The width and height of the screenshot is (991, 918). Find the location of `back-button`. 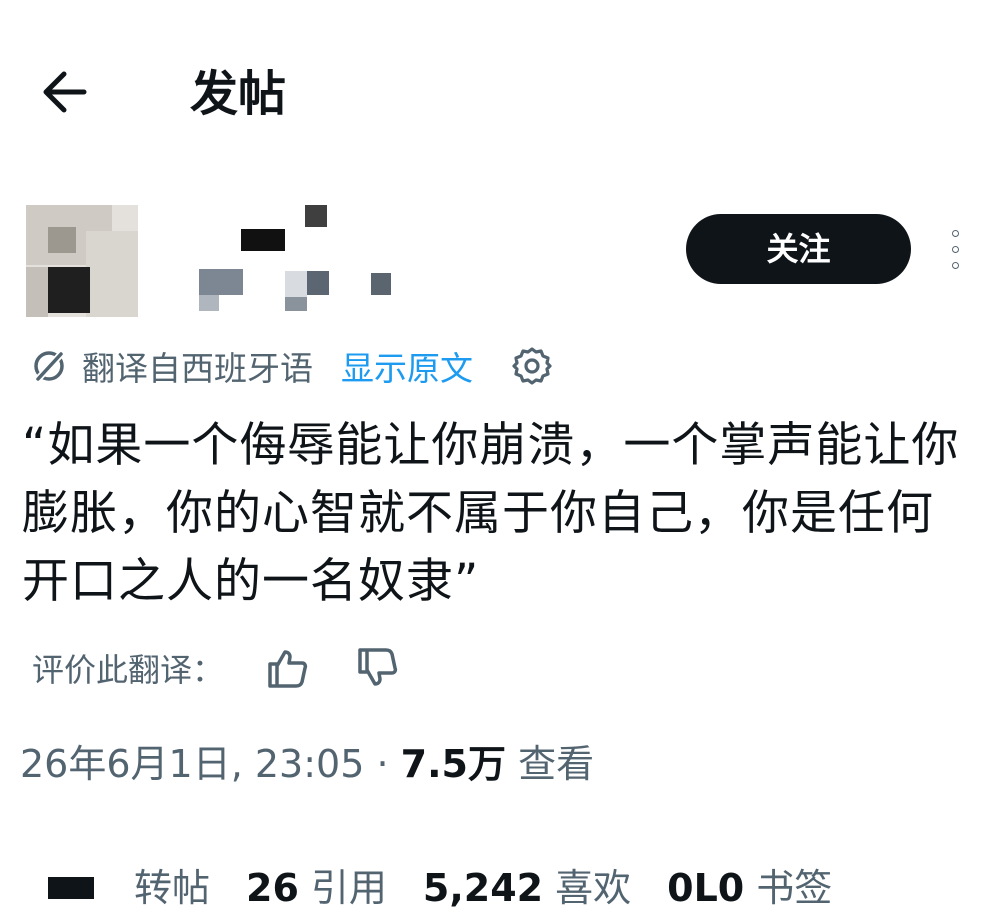

back-button is located at coordinates (66, 92).